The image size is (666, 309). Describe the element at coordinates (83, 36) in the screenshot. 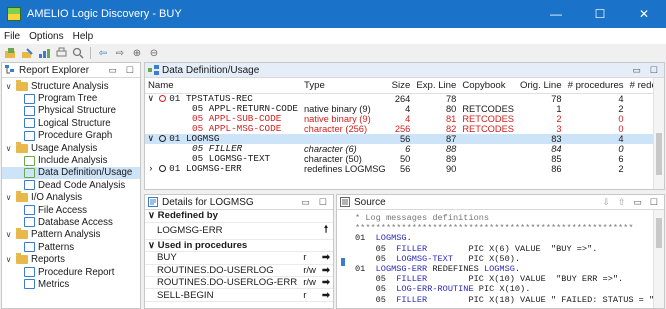

I see `menu-help: Help` at that location.